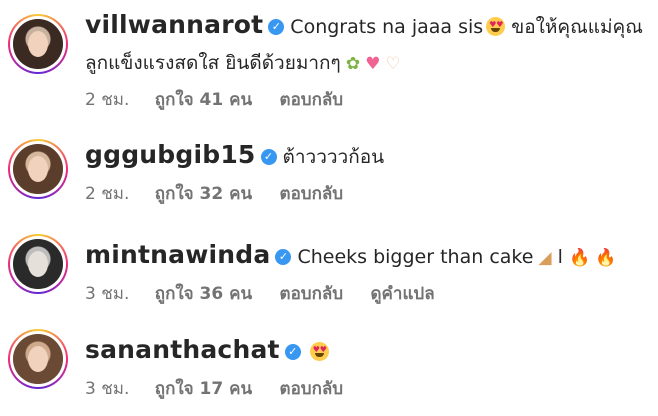 The width and height of the screenshot is (658, 416). Describe the element at coordinates (203, 294) in the screenshot. I see `likes-count: ถูกใจ 36 คน` at that location.